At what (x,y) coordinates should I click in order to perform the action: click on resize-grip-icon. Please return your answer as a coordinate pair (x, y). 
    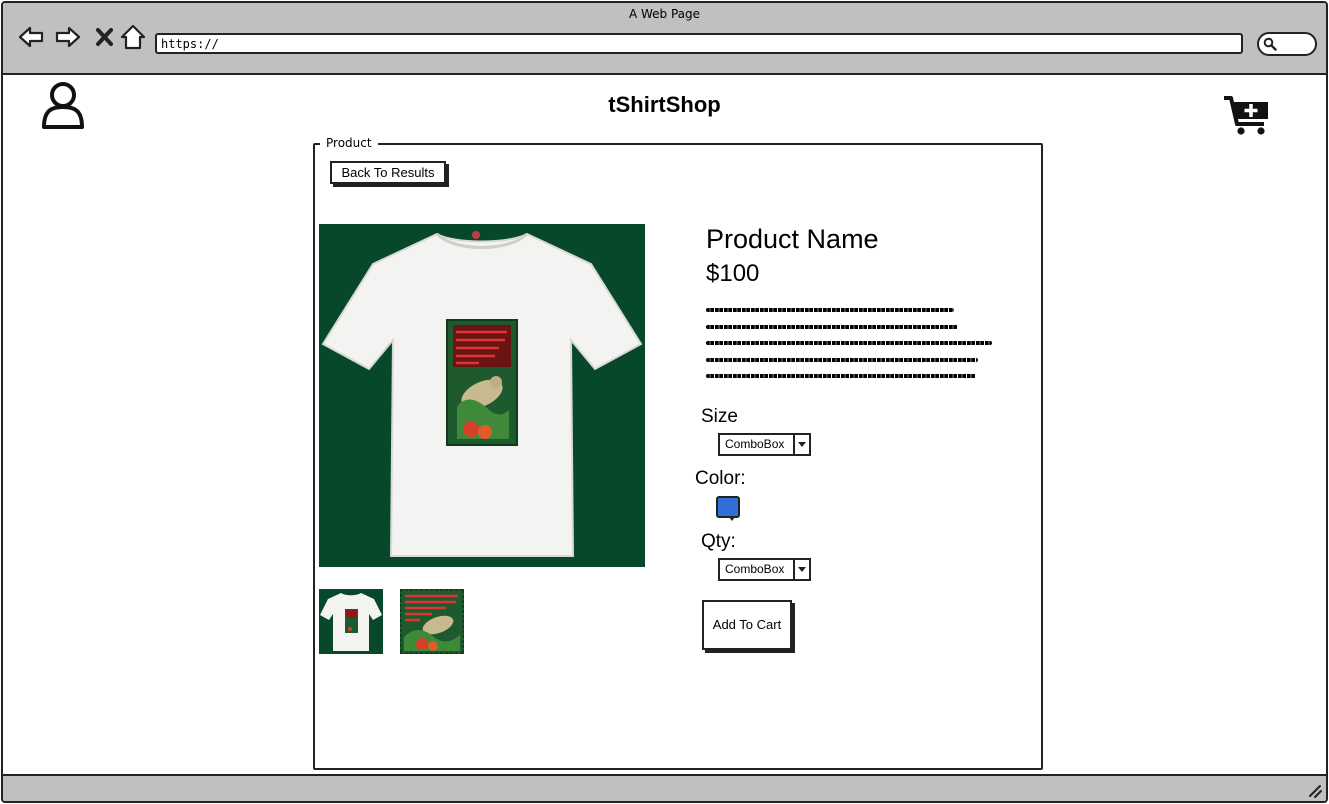
    Looking at the image, I should click on (1314, 790).